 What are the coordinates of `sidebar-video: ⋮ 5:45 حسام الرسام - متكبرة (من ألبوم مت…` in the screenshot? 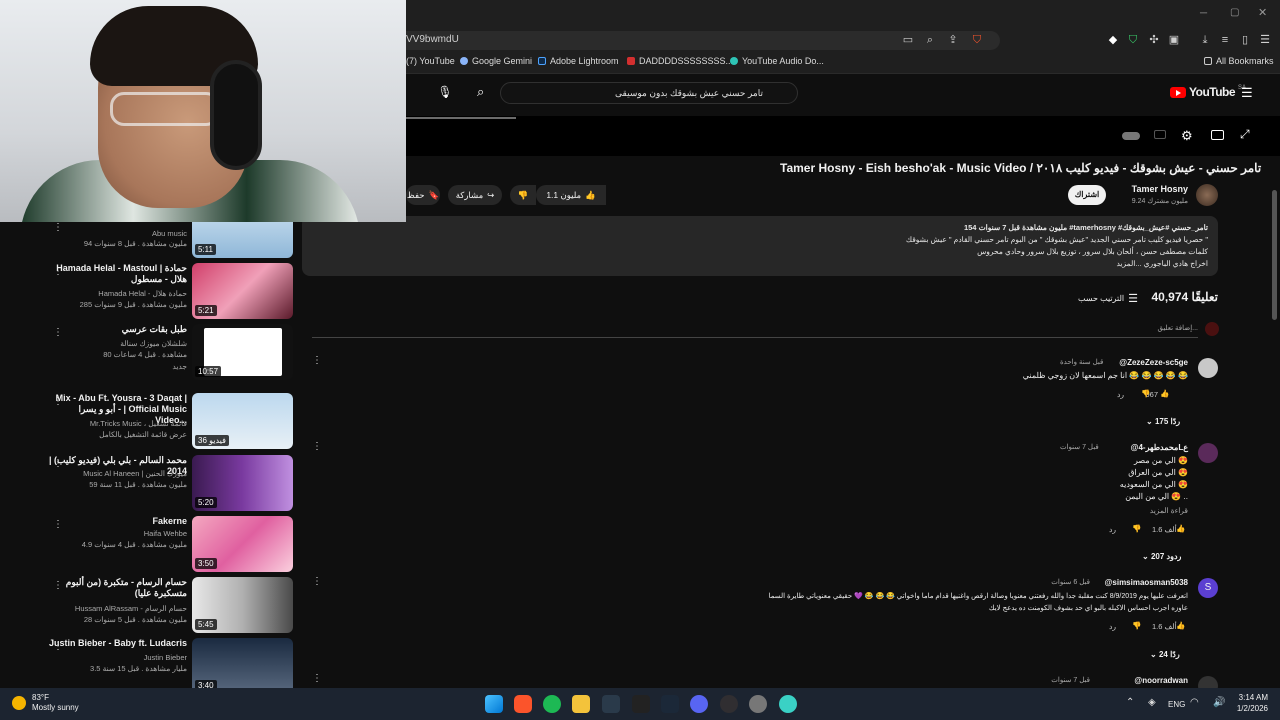 It's located at (167, 607).